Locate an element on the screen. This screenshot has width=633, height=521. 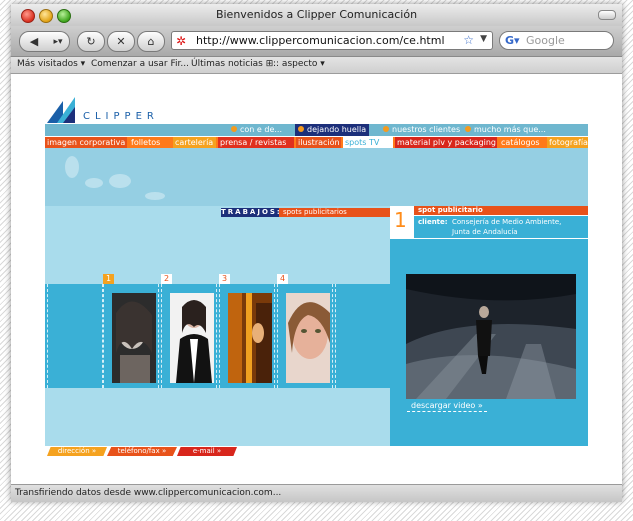
back-button: ◀ is located at coordinates (34, 41).